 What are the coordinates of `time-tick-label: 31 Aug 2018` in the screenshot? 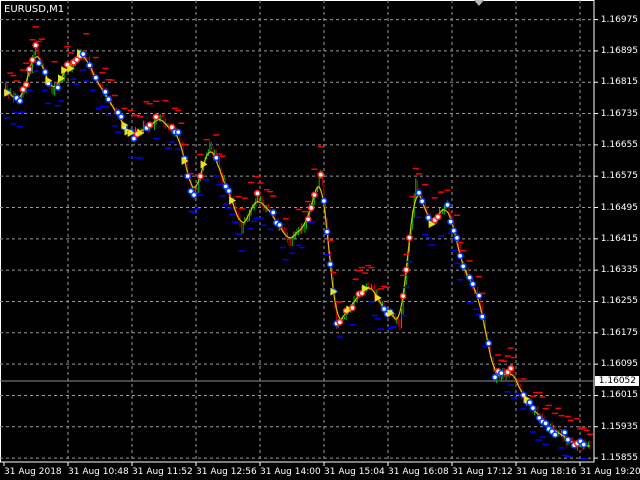 It's located at (33, 472).